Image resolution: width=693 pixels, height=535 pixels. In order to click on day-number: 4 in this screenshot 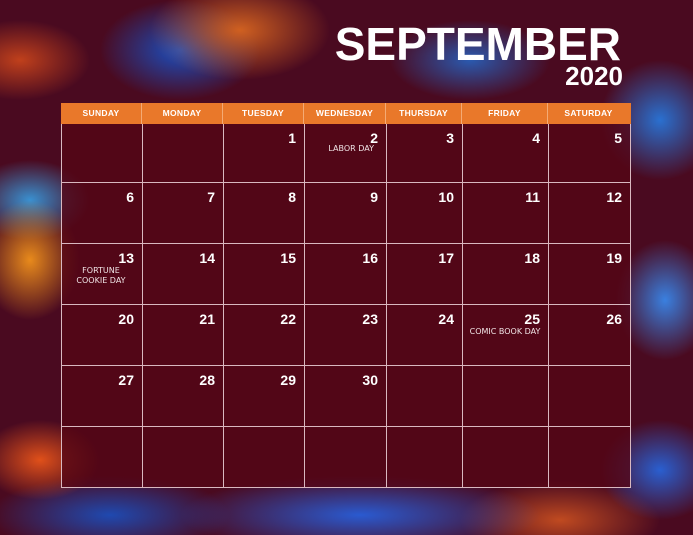, I will do `click(536, 138)`.